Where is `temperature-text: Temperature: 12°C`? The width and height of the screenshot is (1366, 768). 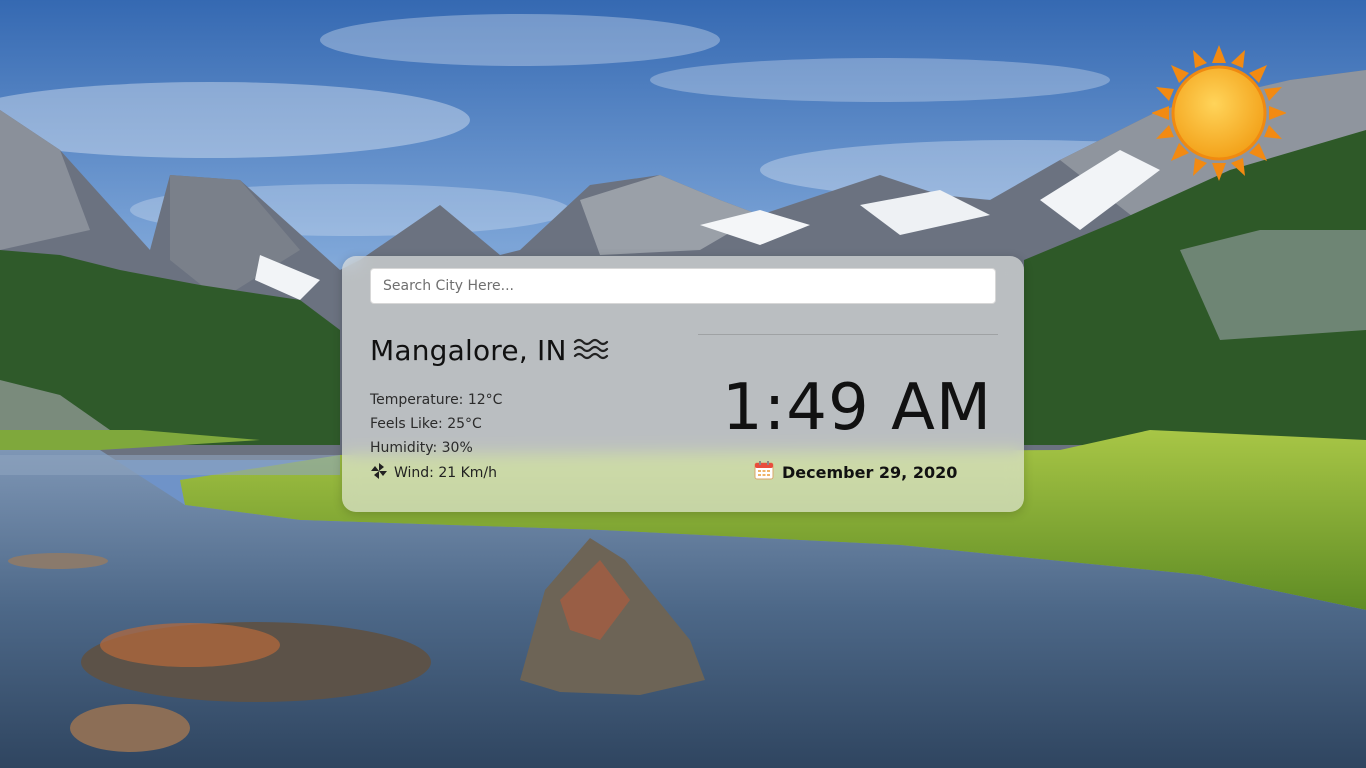
temperature-text: Temperature: 12°C is located at coordinates (436, 400).